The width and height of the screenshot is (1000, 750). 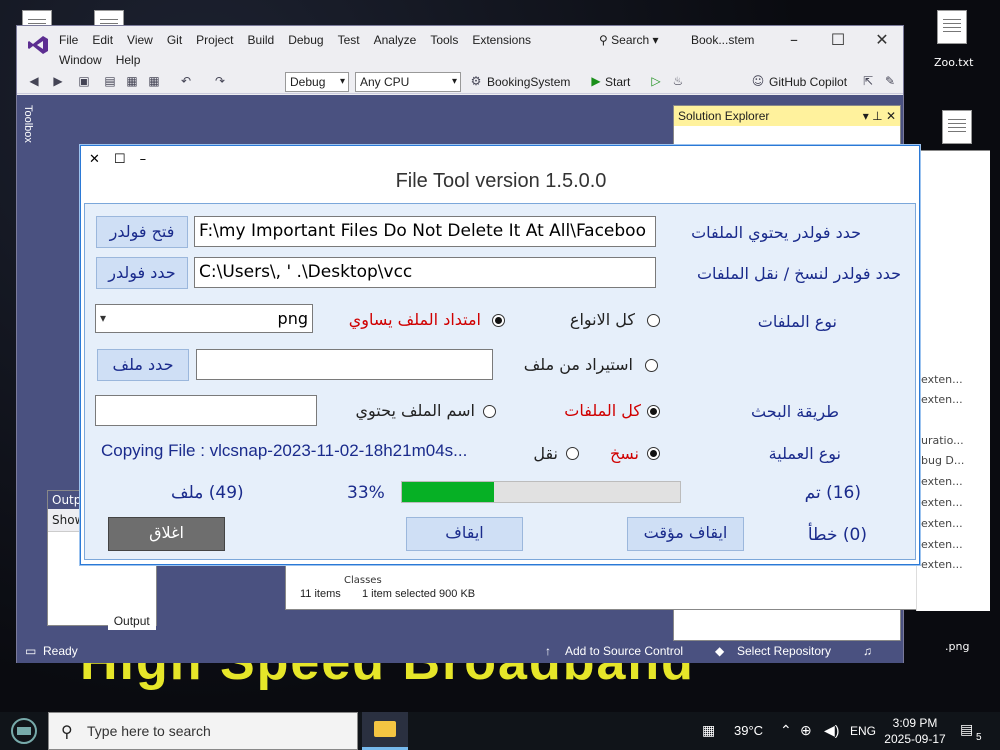 I want to click on github-copilot-button: GitHub Copilot, so click(x=808, y=82).